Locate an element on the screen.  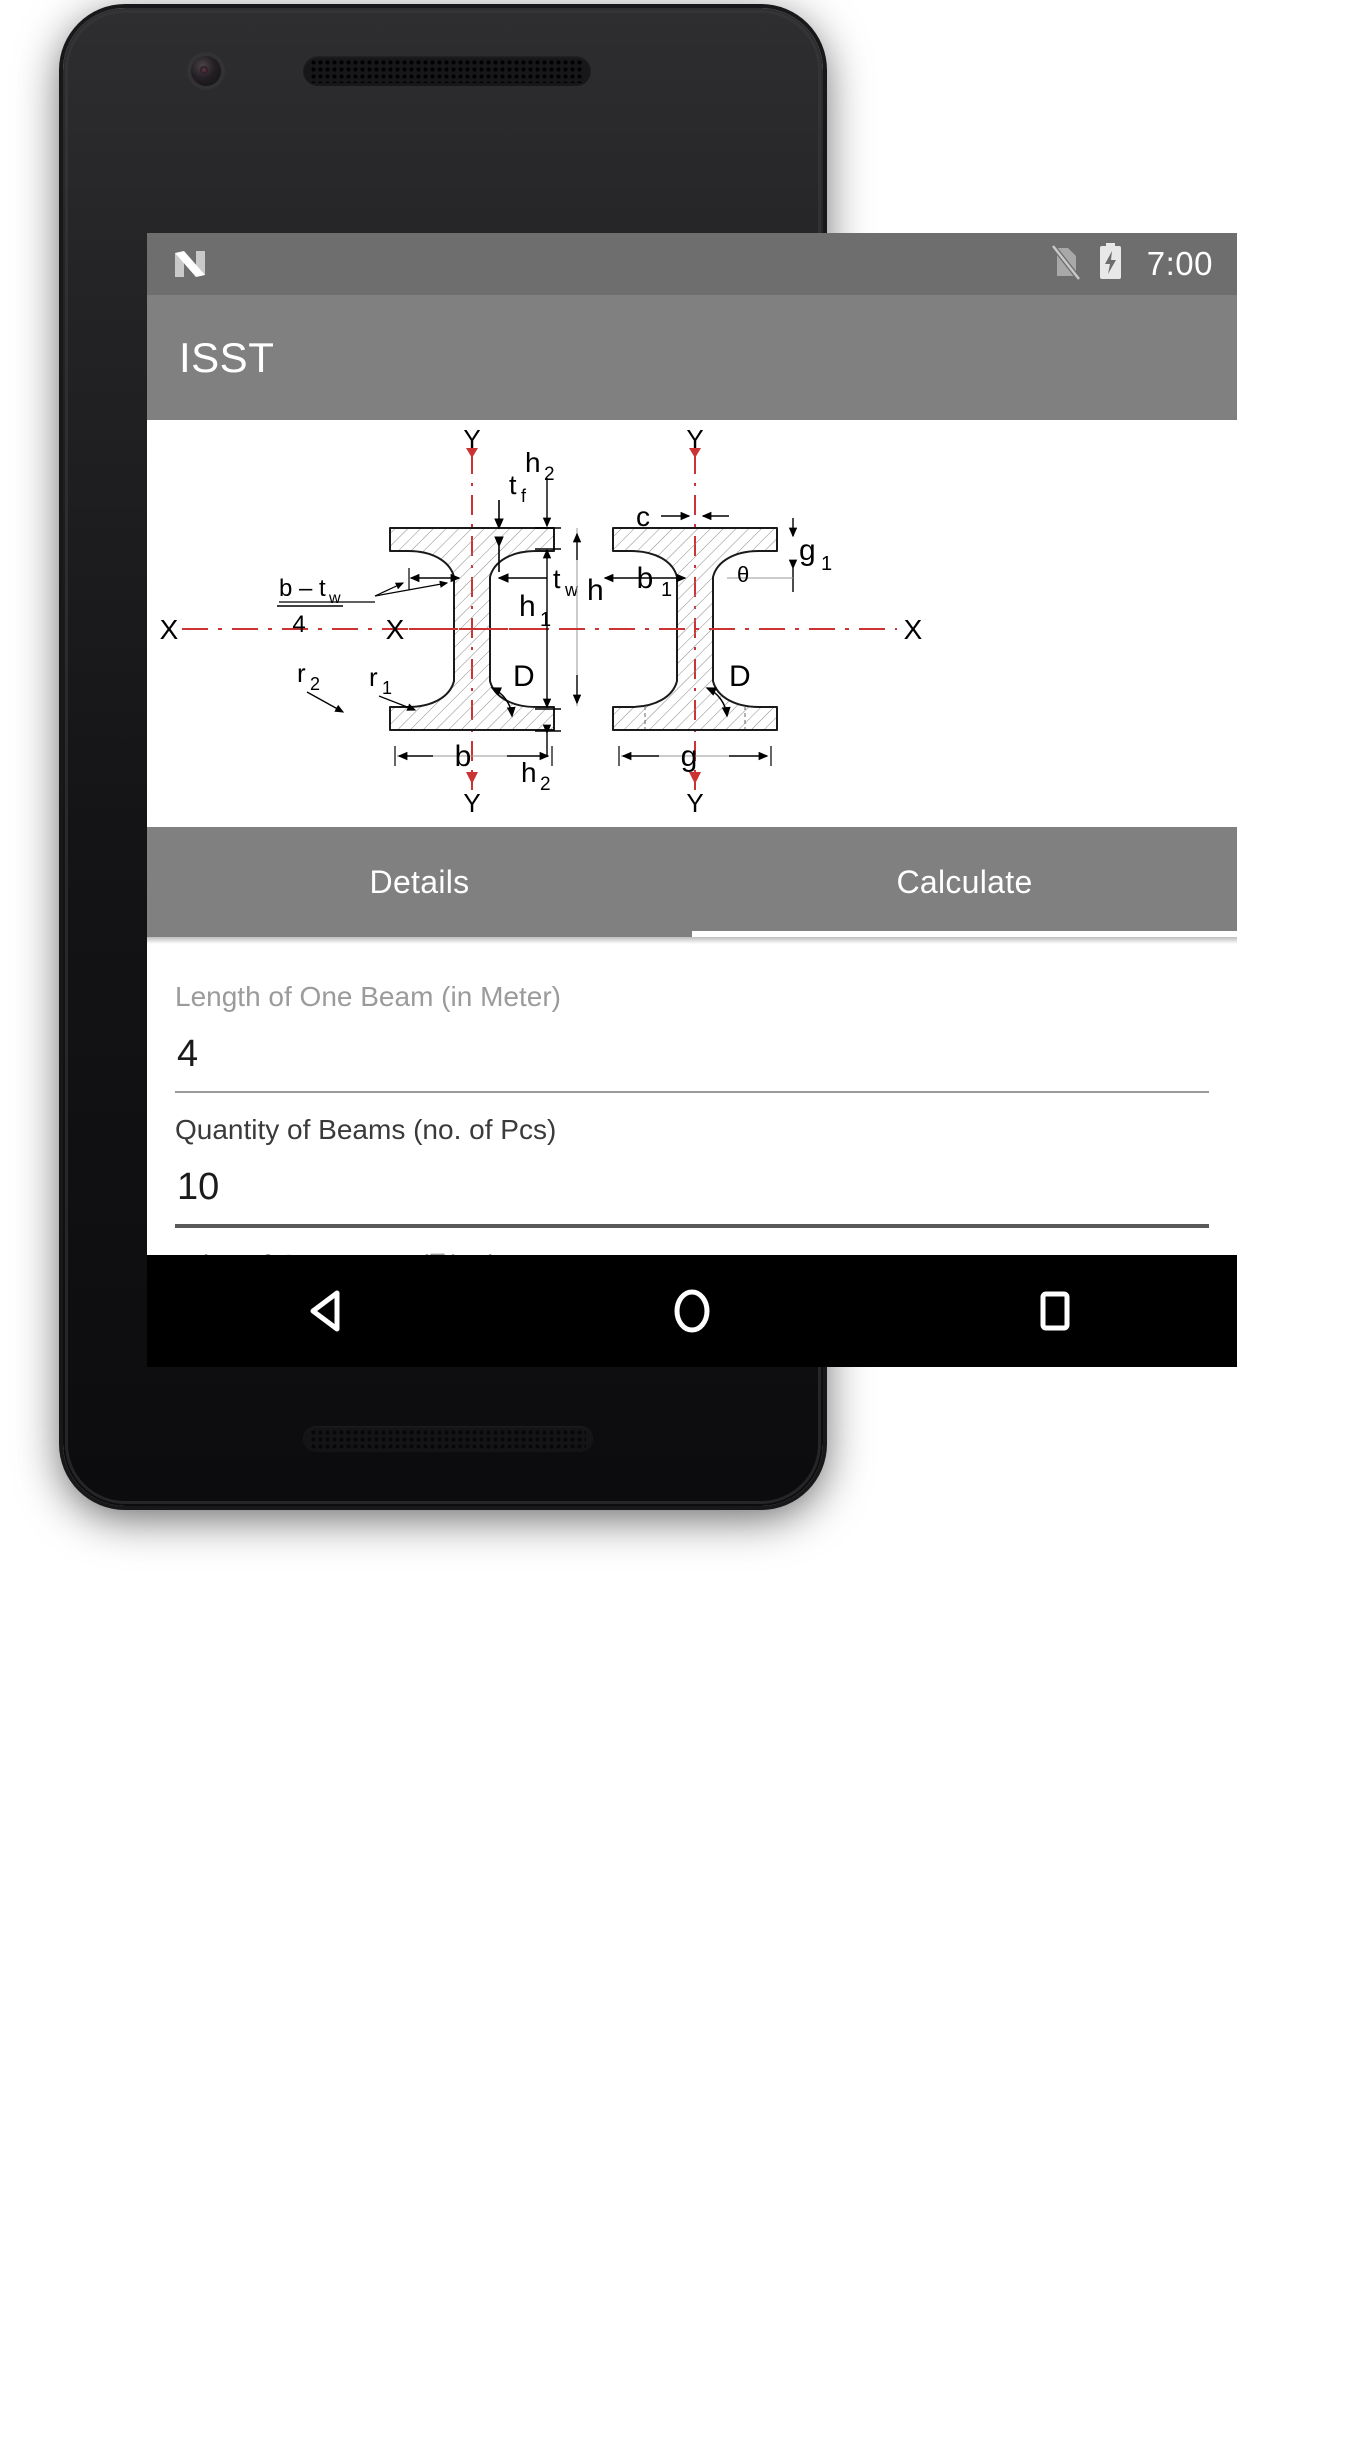
tab-calculate: Calculate is located at coordinates (964, 882).